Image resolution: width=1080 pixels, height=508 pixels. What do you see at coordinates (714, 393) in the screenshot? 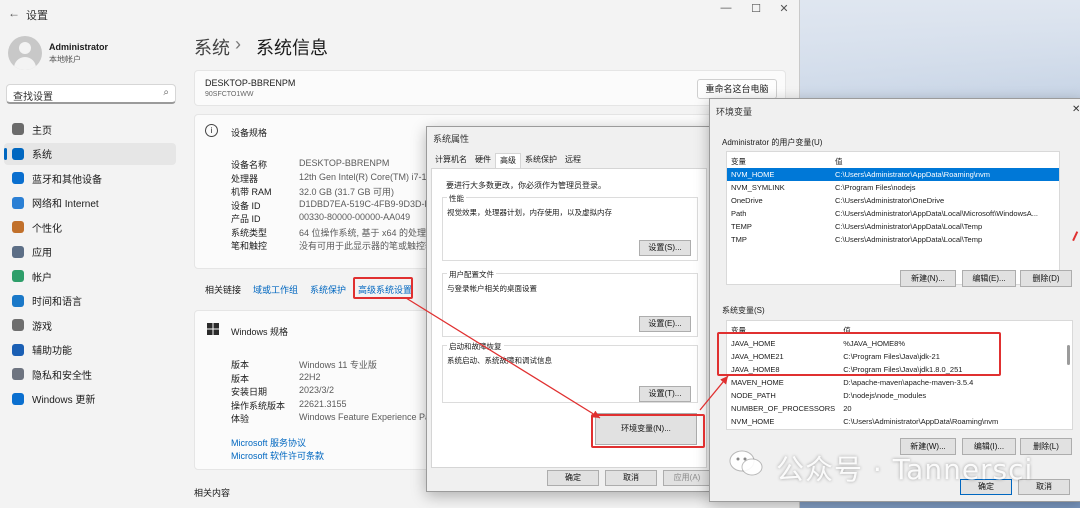
I see `arrow-to-java-vars` at bounding box center [714, 393].